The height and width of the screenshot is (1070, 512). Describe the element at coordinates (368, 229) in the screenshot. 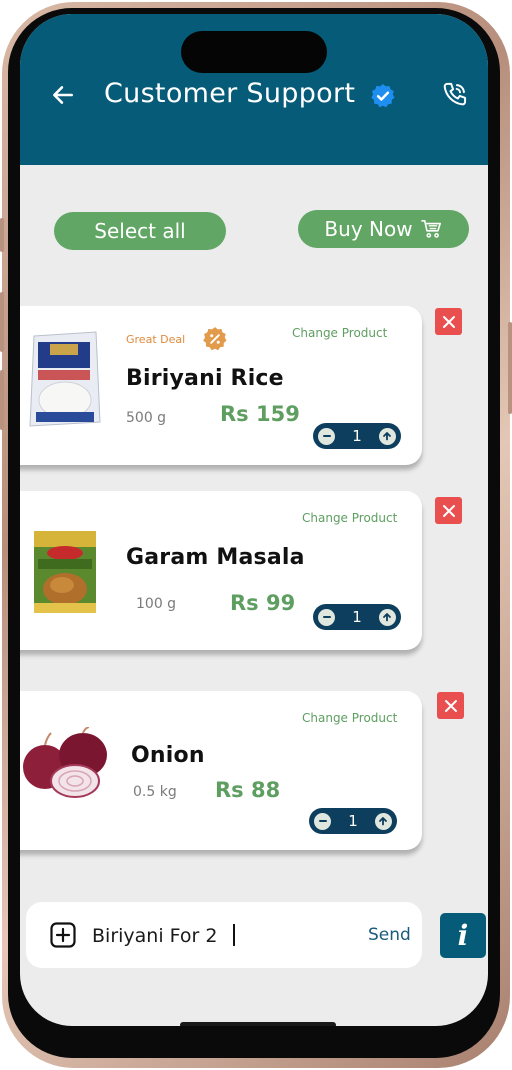

I see `buy-now-label: Buy Now` at that location.